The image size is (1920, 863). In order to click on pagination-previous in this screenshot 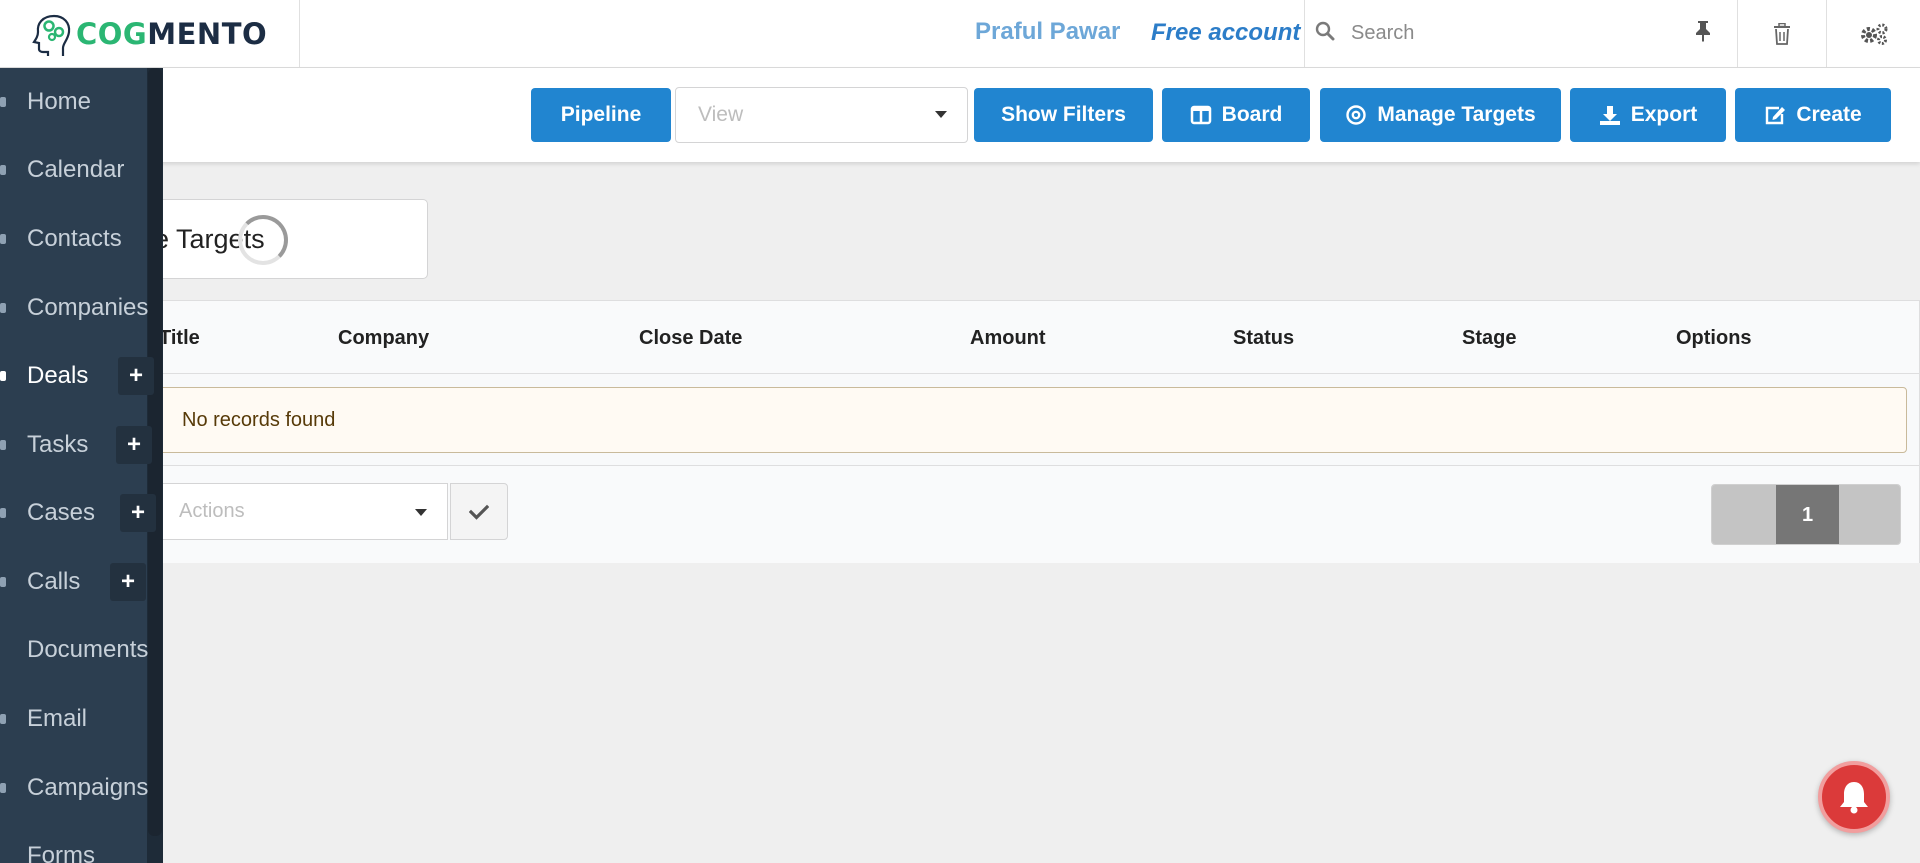, I will do `click(1744, 514)`.